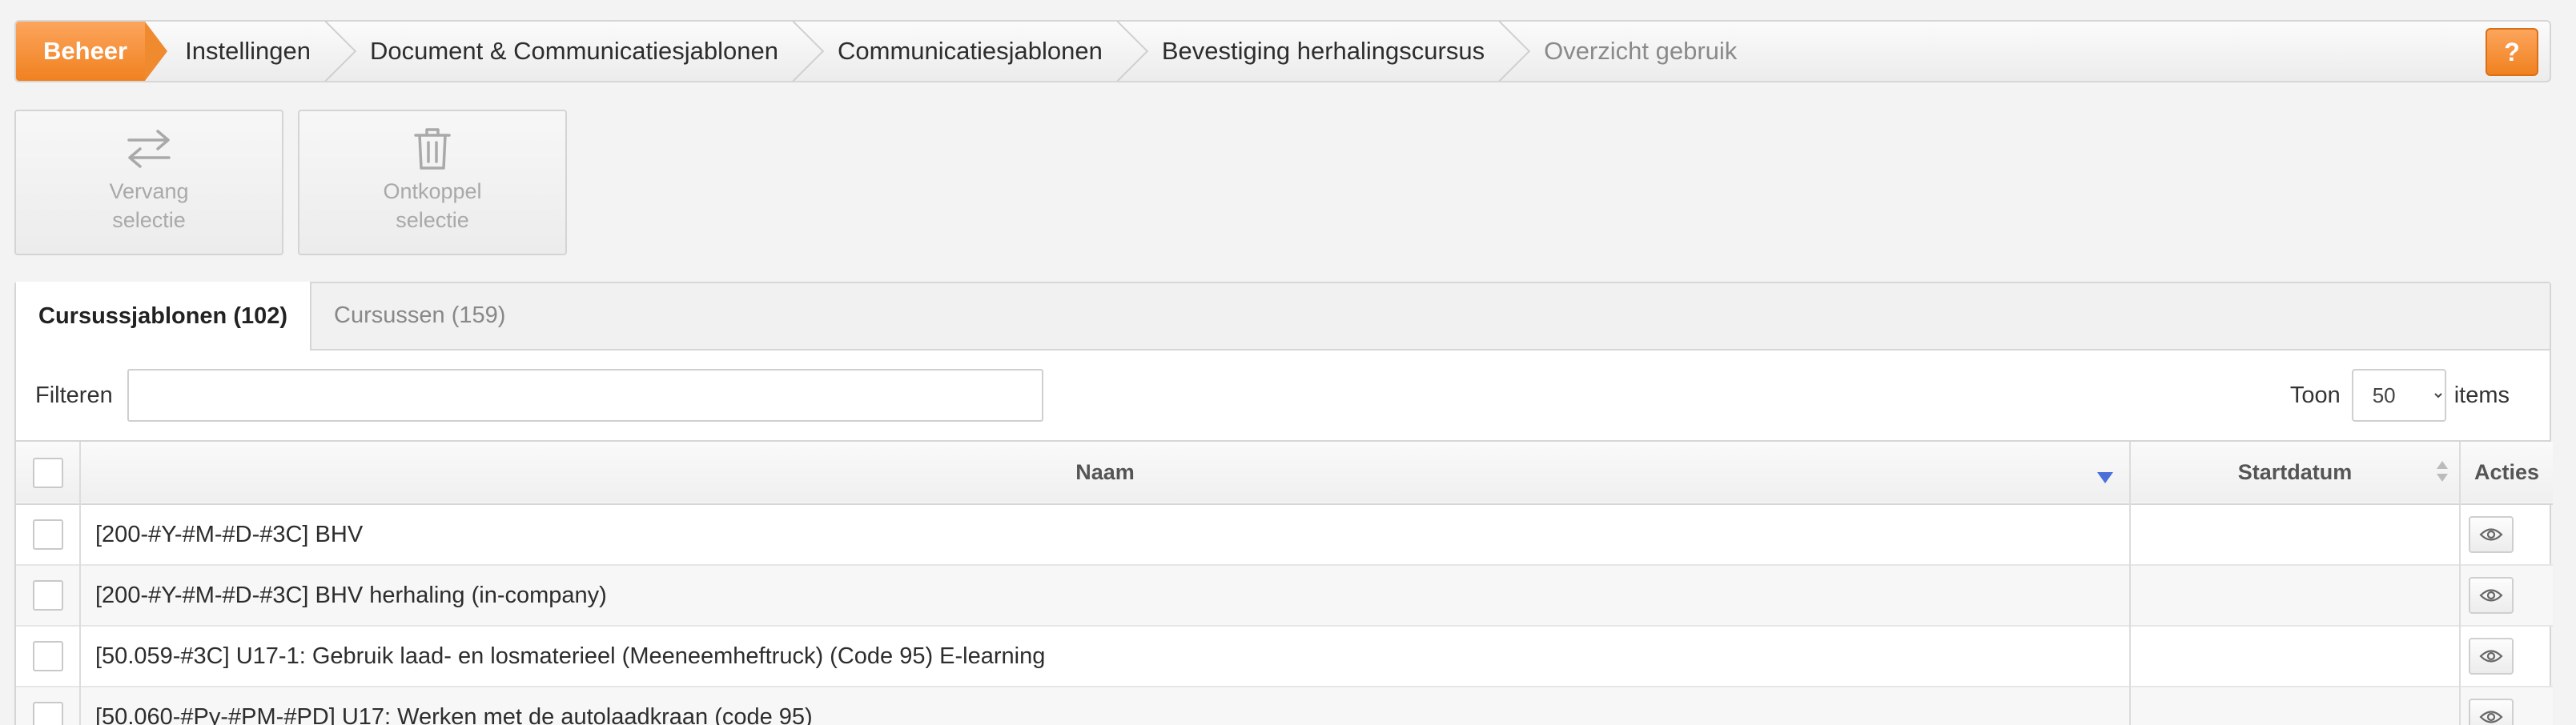 The height and width of the screenshot is (725, 2576). I want to click on breadcrumb-item-beheer: Beheer, so click(92, 52).